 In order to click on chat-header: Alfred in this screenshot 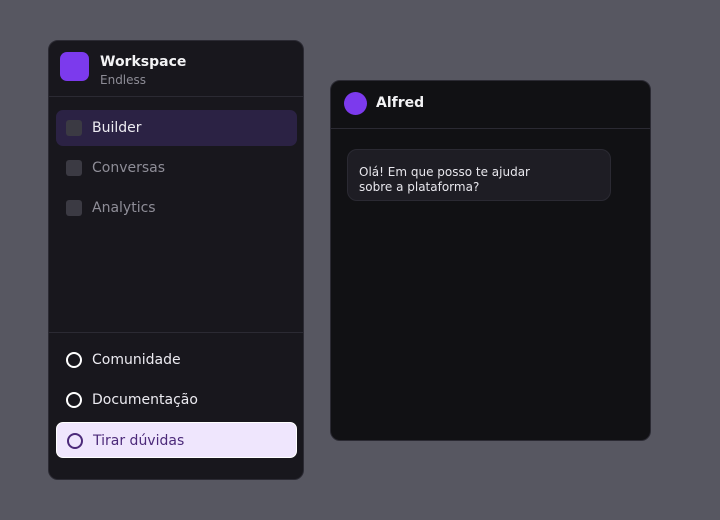, I will do `click(490, 105)`.